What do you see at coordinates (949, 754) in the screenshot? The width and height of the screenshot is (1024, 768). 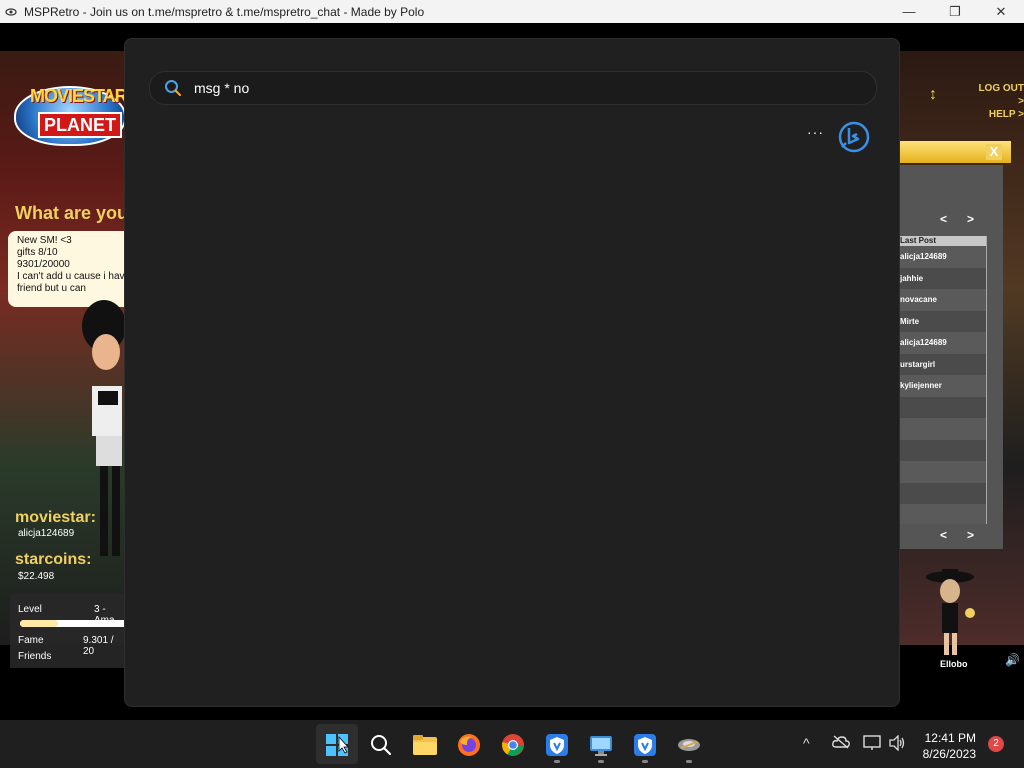 I see `clock-date: 8/26/2023` at bounding box center [949, 754].